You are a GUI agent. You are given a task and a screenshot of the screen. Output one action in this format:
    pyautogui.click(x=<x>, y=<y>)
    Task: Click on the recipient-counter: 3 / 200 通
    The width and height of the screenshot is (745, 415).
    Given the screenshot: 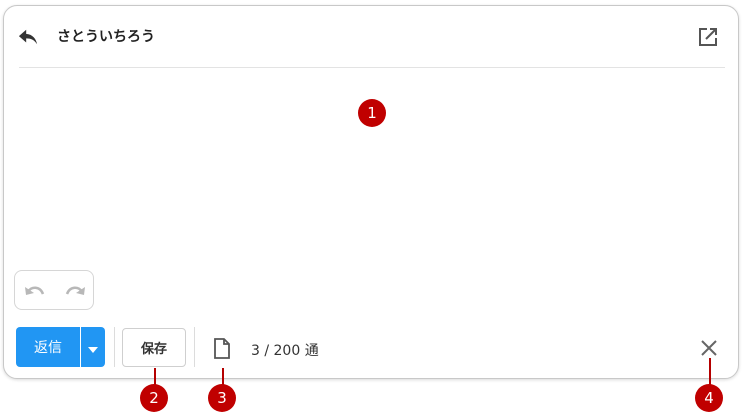 What is the action you would take?
    pyautogui.click(x=285, y=351)
    